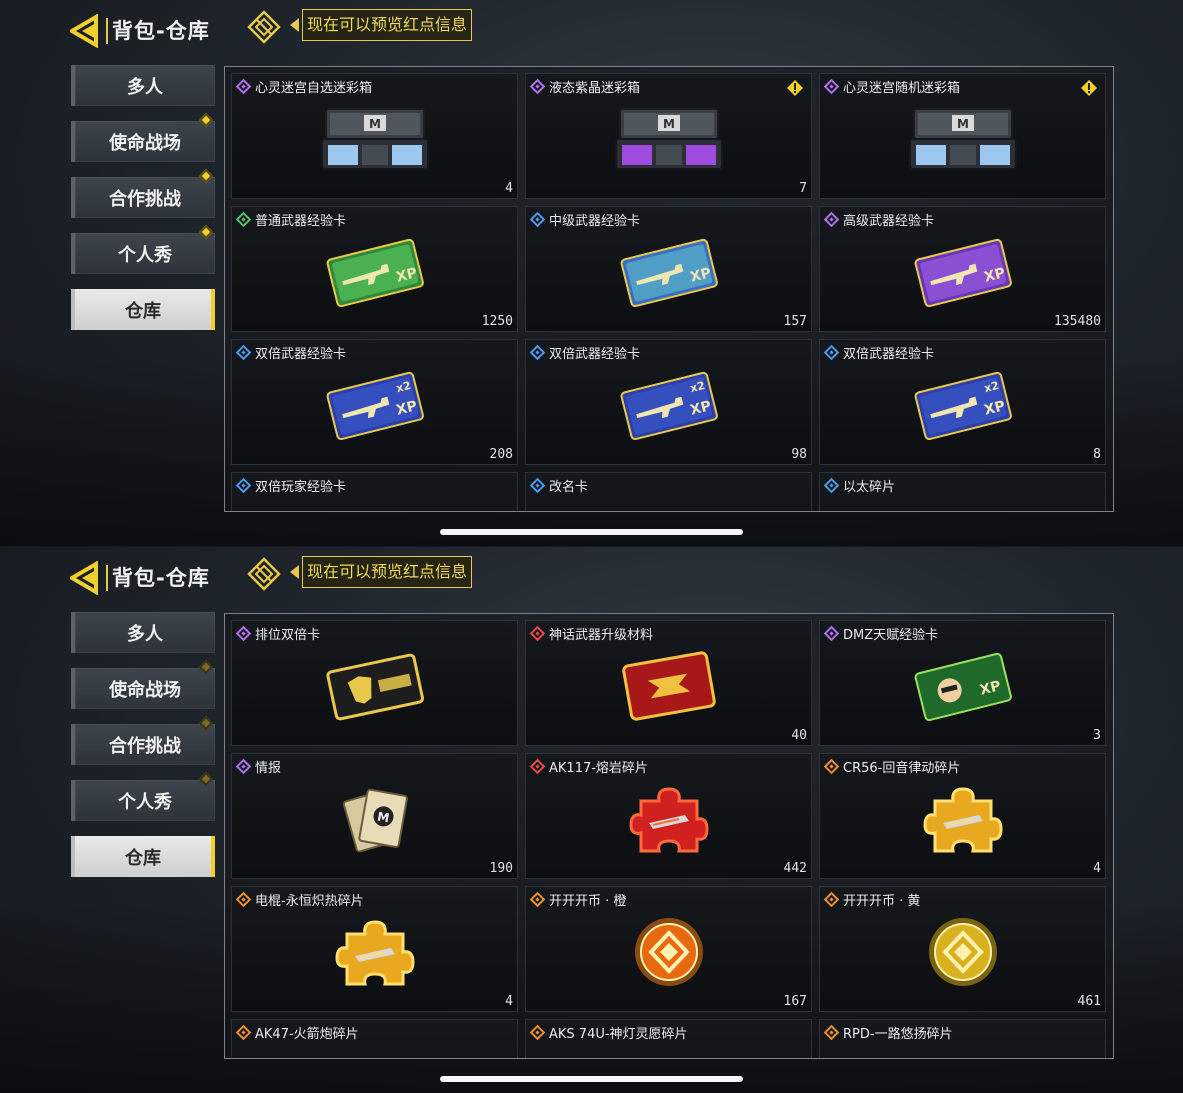 Image resolution: width=1183 pixels, height=1093 pixels. I want to click on item-name: RPD-一路悠扬碎片, so click(888, 1032).